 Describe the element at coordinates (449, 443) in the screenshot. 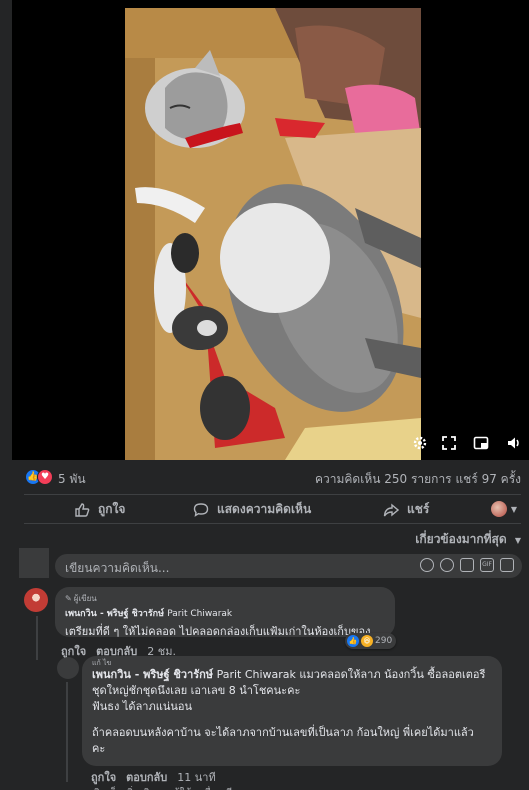

I see `fullscreen-icon` at that location.